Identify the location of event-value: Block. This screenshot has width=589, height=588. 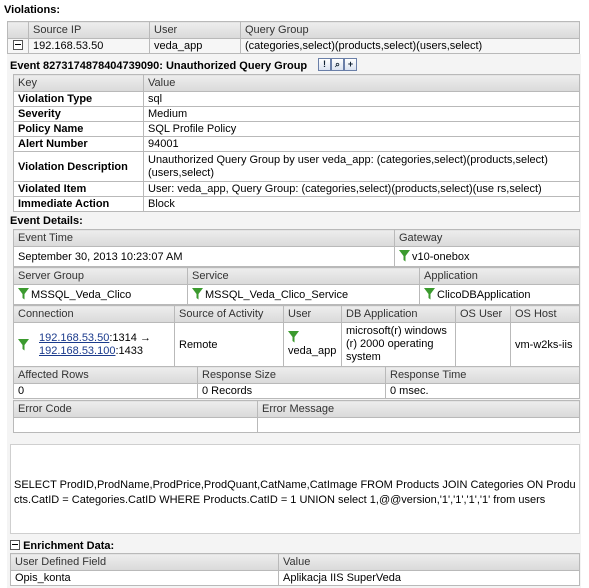
(361, 204).